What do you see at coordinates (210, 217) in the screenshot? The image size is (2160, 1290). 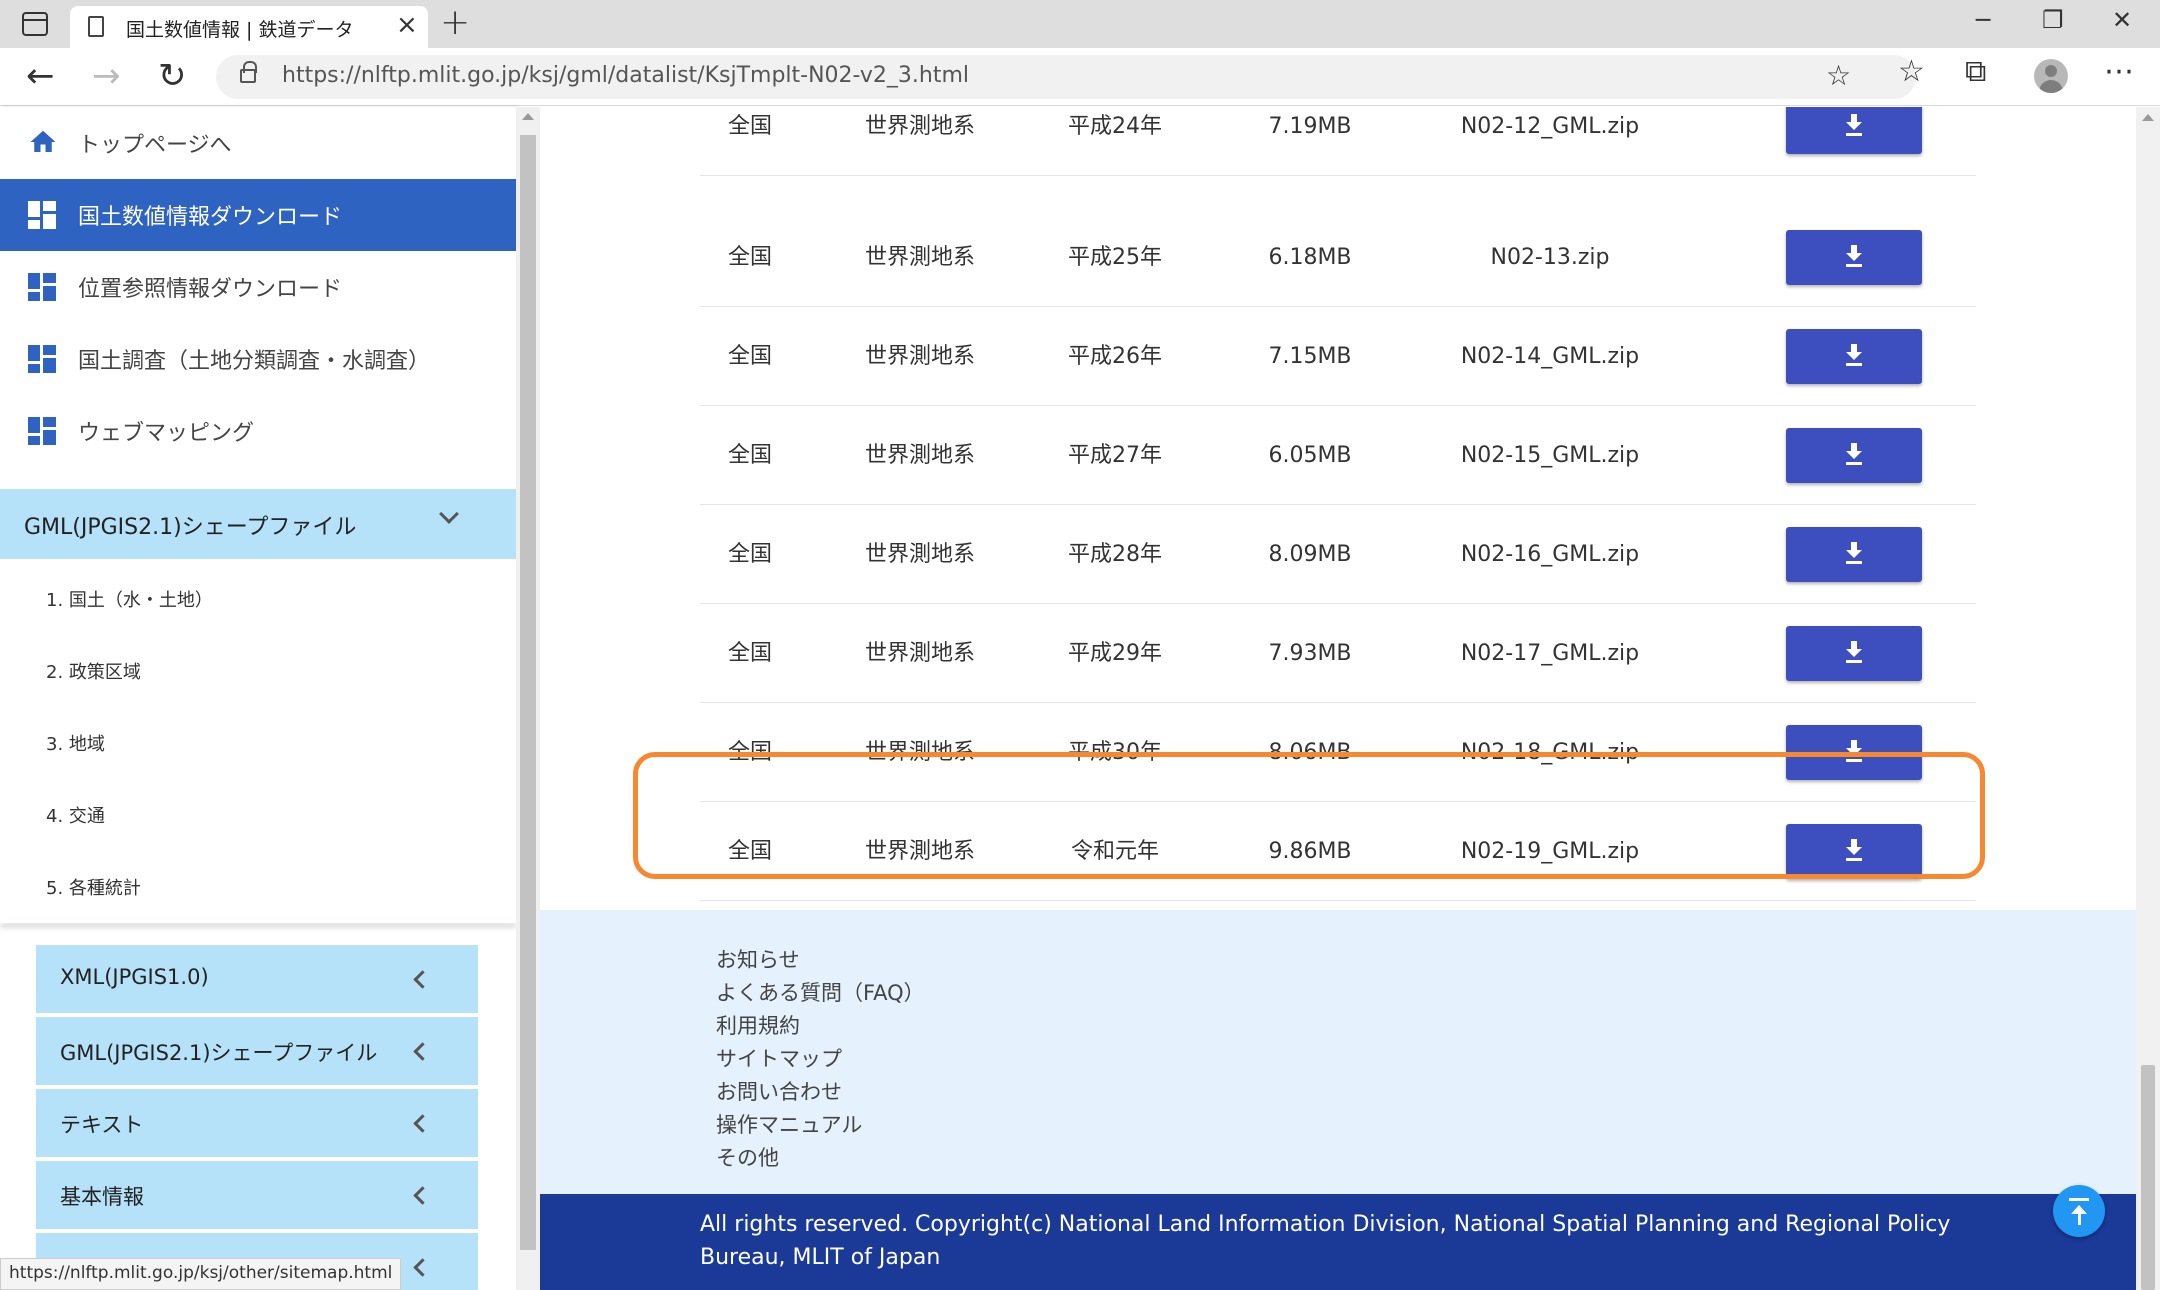 I see `nav-label: 国土数値情報ダウンロード` at bounding box center [210, 217].